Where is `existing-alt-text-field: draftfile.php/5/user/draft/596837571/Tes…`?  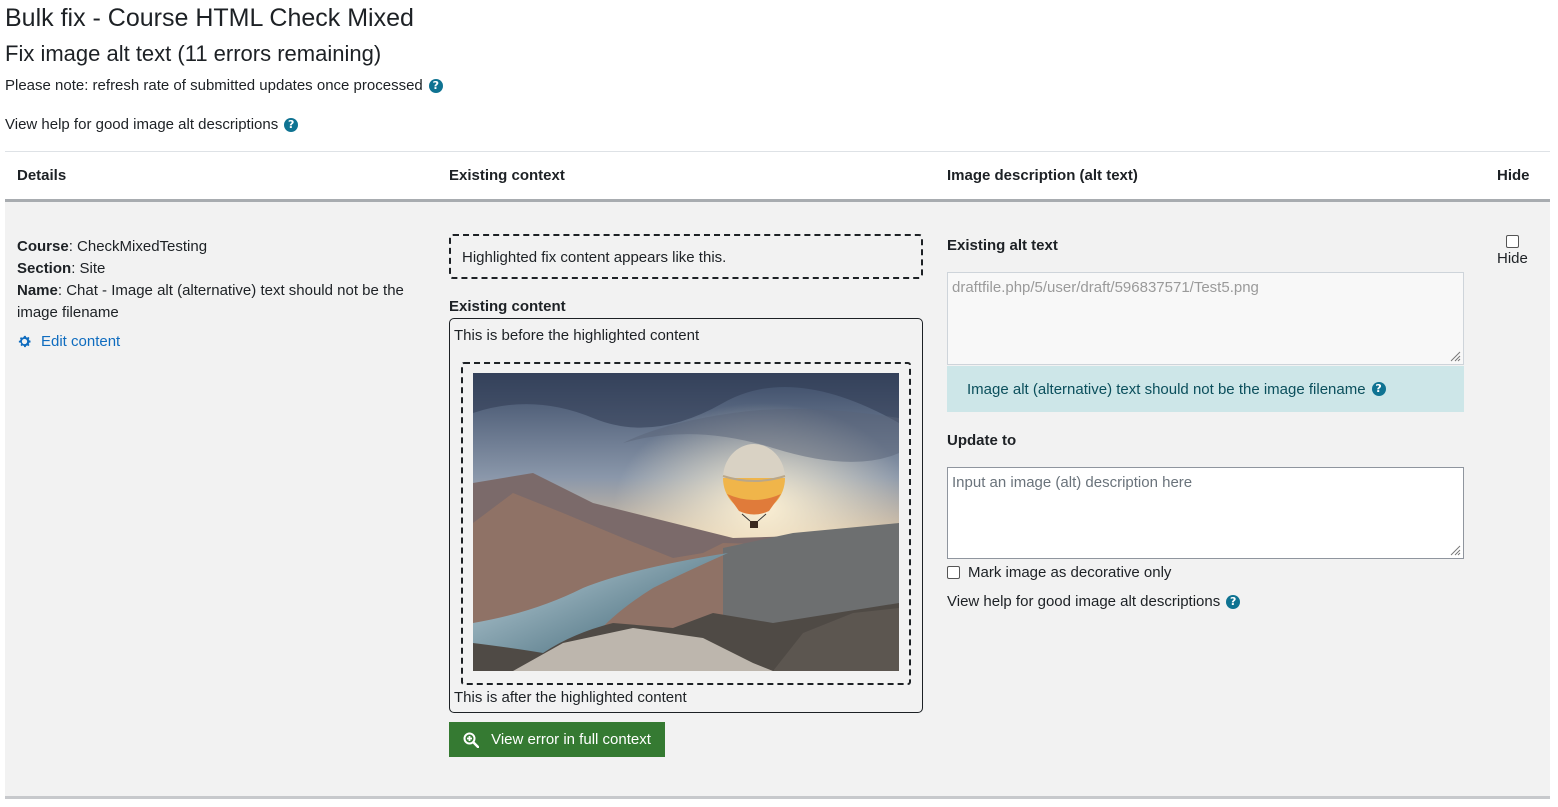 existing-alt-text-field: draftfile.php/5/user/draft/596837571/Tes… is located at coordinates (1205, 318).